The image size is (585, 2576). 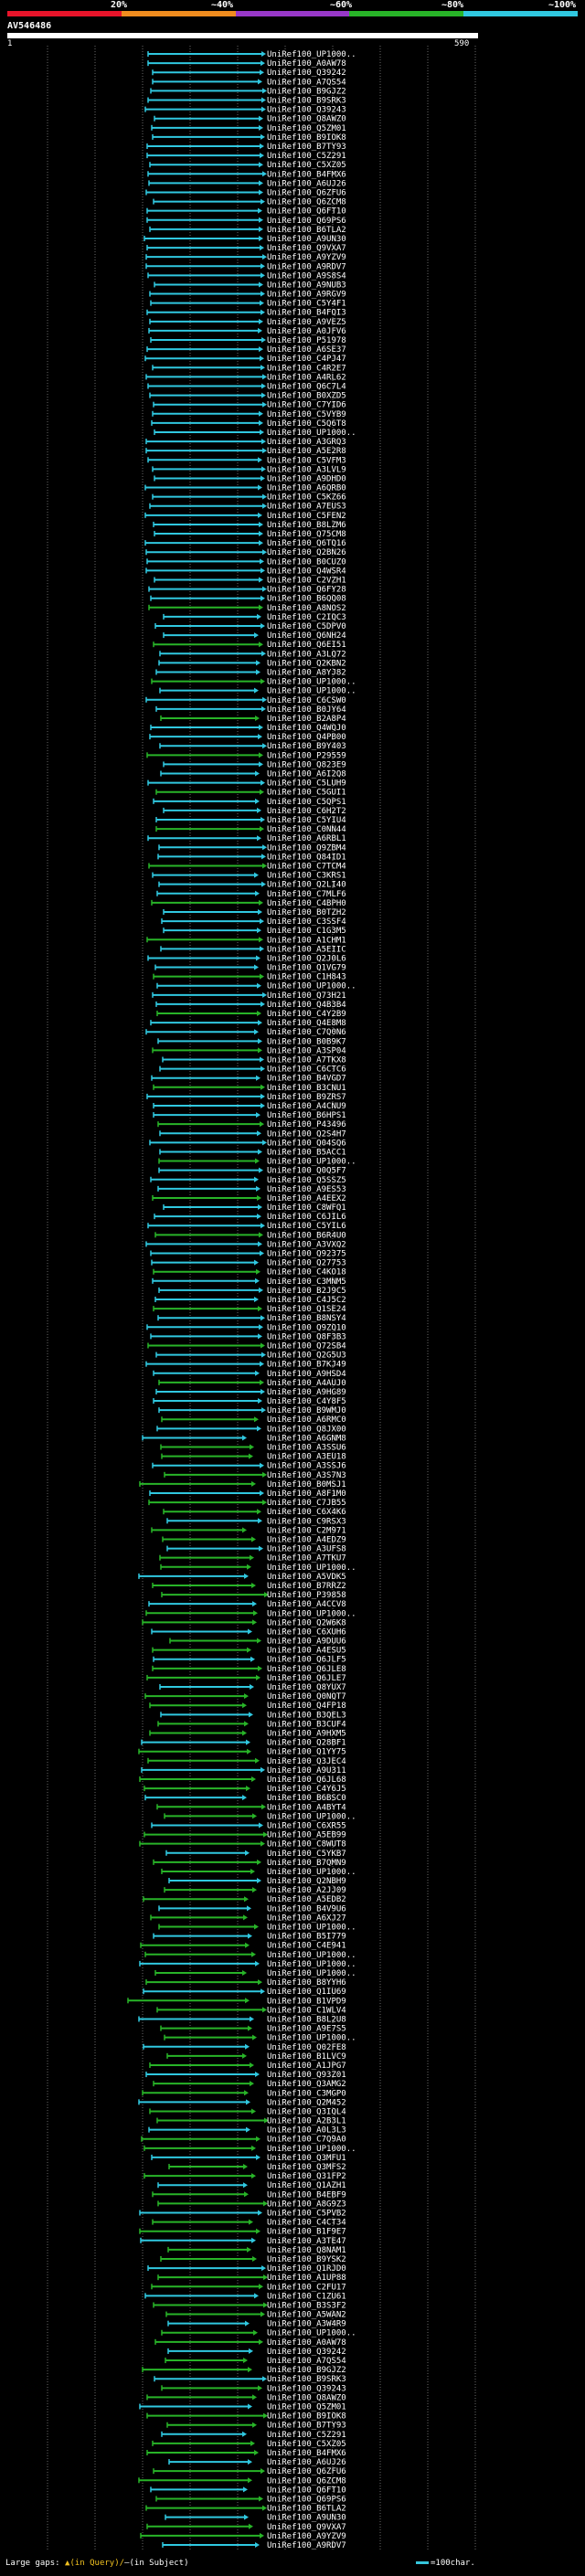 What do you see at coordinates (307, 73) in the screenshot?
I see `hit-label: UniRef100_Q39242` at bounding box center [307, 73].